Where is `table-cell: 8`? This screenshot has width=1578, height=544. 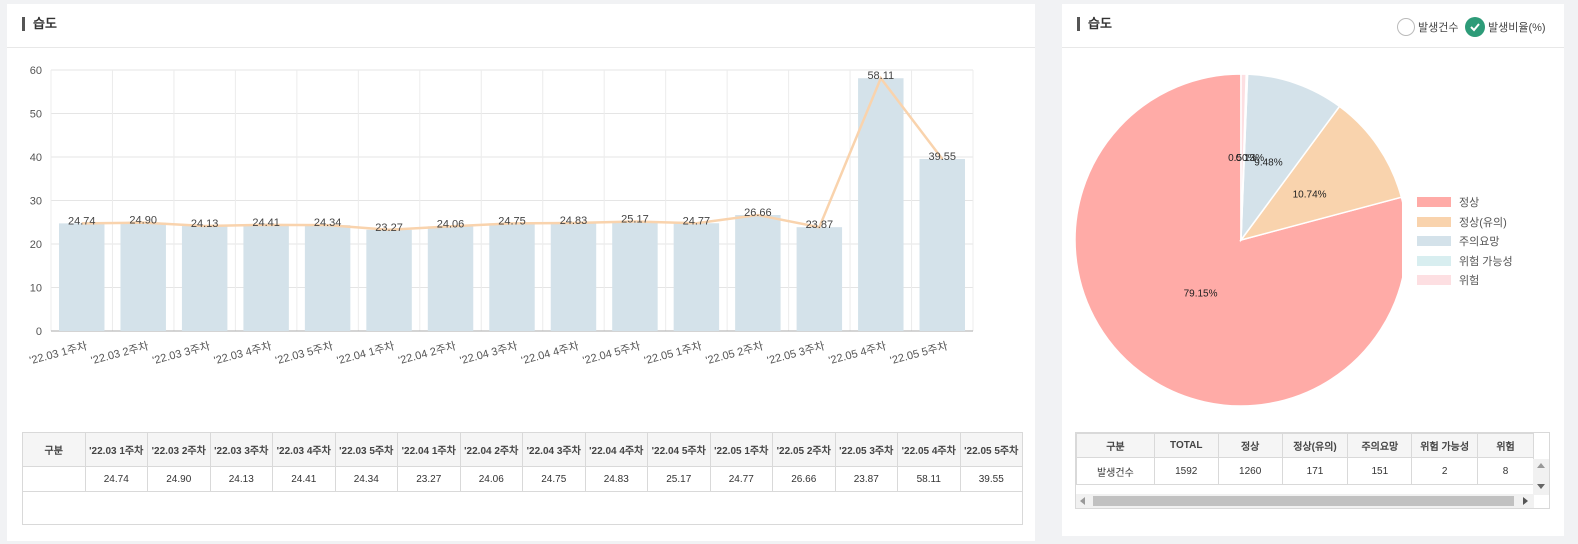
table-cell: 8 is located at coordinates (1505, 471).